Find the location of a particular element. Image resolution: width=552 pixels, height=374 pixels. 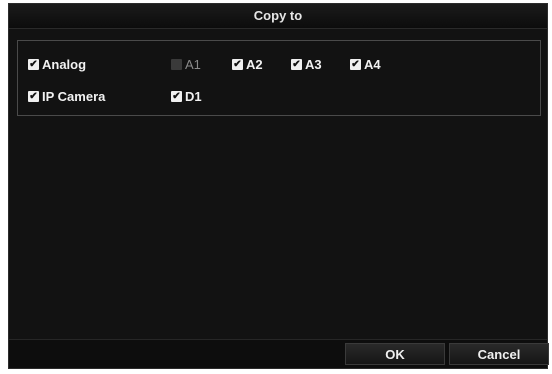

channel-a3-checkbox: ✔ A3 is located at coordinates (306, 64).